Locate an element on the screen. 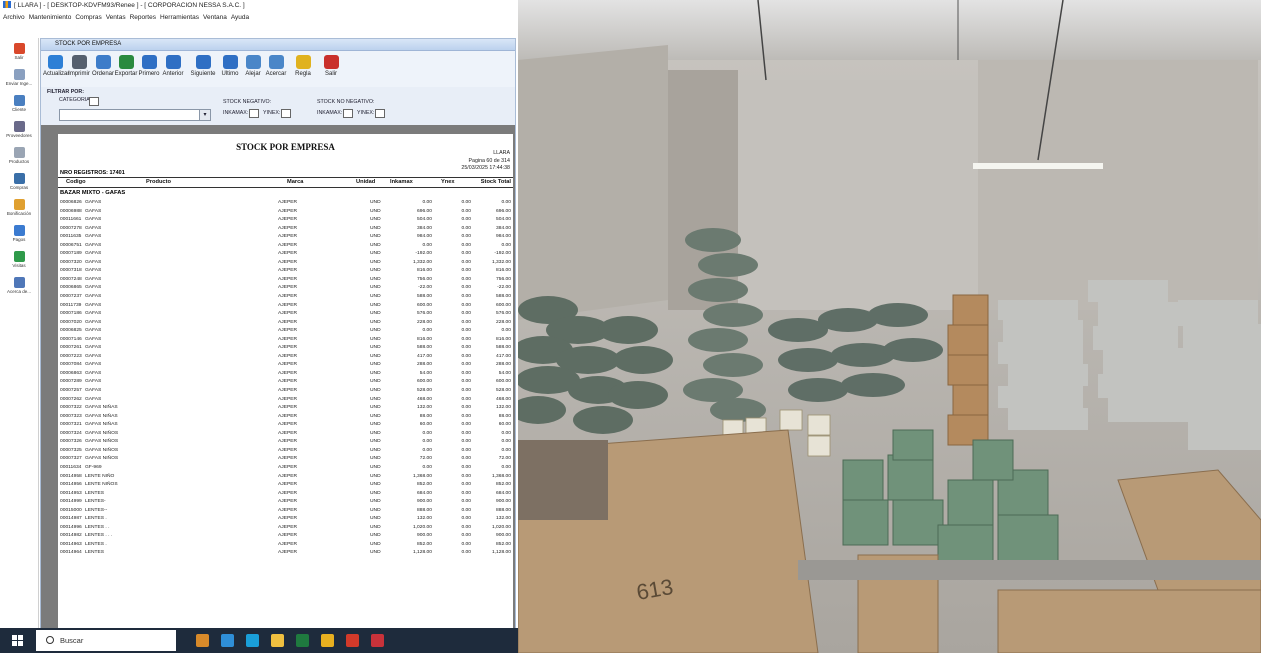 The width and height of the screenshot is (1261, 653). categoria-select: ▾ is located at coordinates (135, 115).